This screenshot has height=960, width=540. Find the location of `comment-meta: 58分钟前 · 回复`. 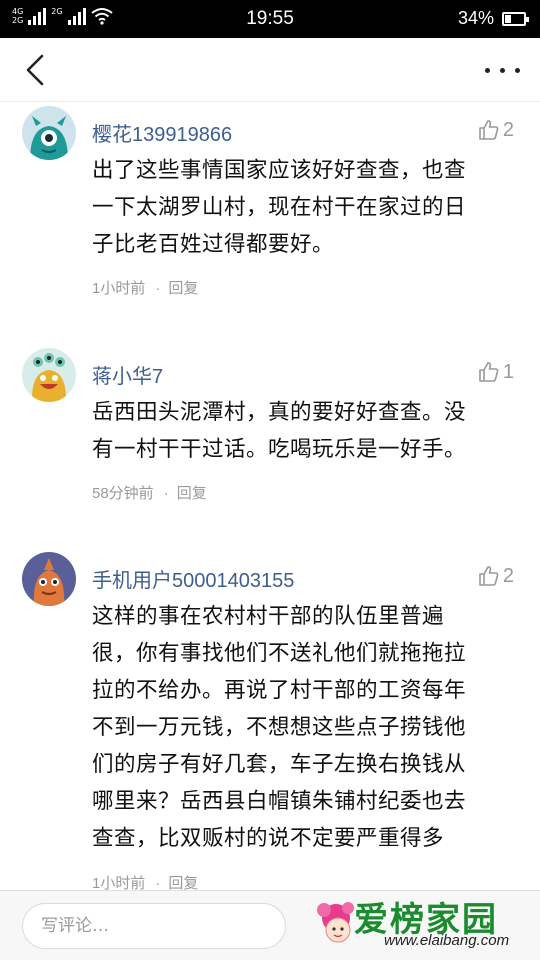

comment-meta: 58分钟前 · 回复 is located at coordinates (149, 493).